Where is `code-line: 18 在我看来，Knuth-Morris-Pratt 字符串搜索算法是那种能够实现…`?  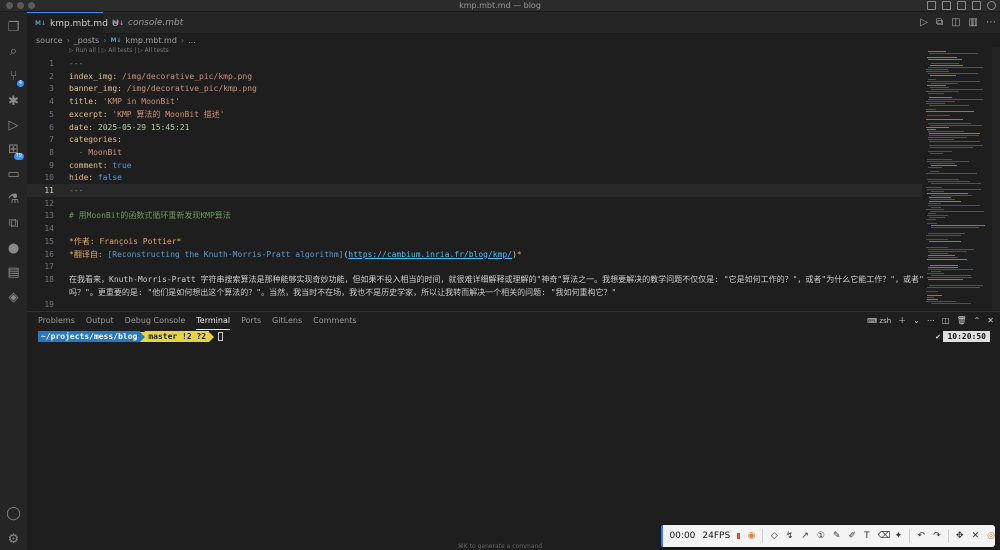
code-line: 18 在我看来，Knuth-Morris-Pratt 字符串搜索算法是那种能够实现… is located at coordinates (475, 279).